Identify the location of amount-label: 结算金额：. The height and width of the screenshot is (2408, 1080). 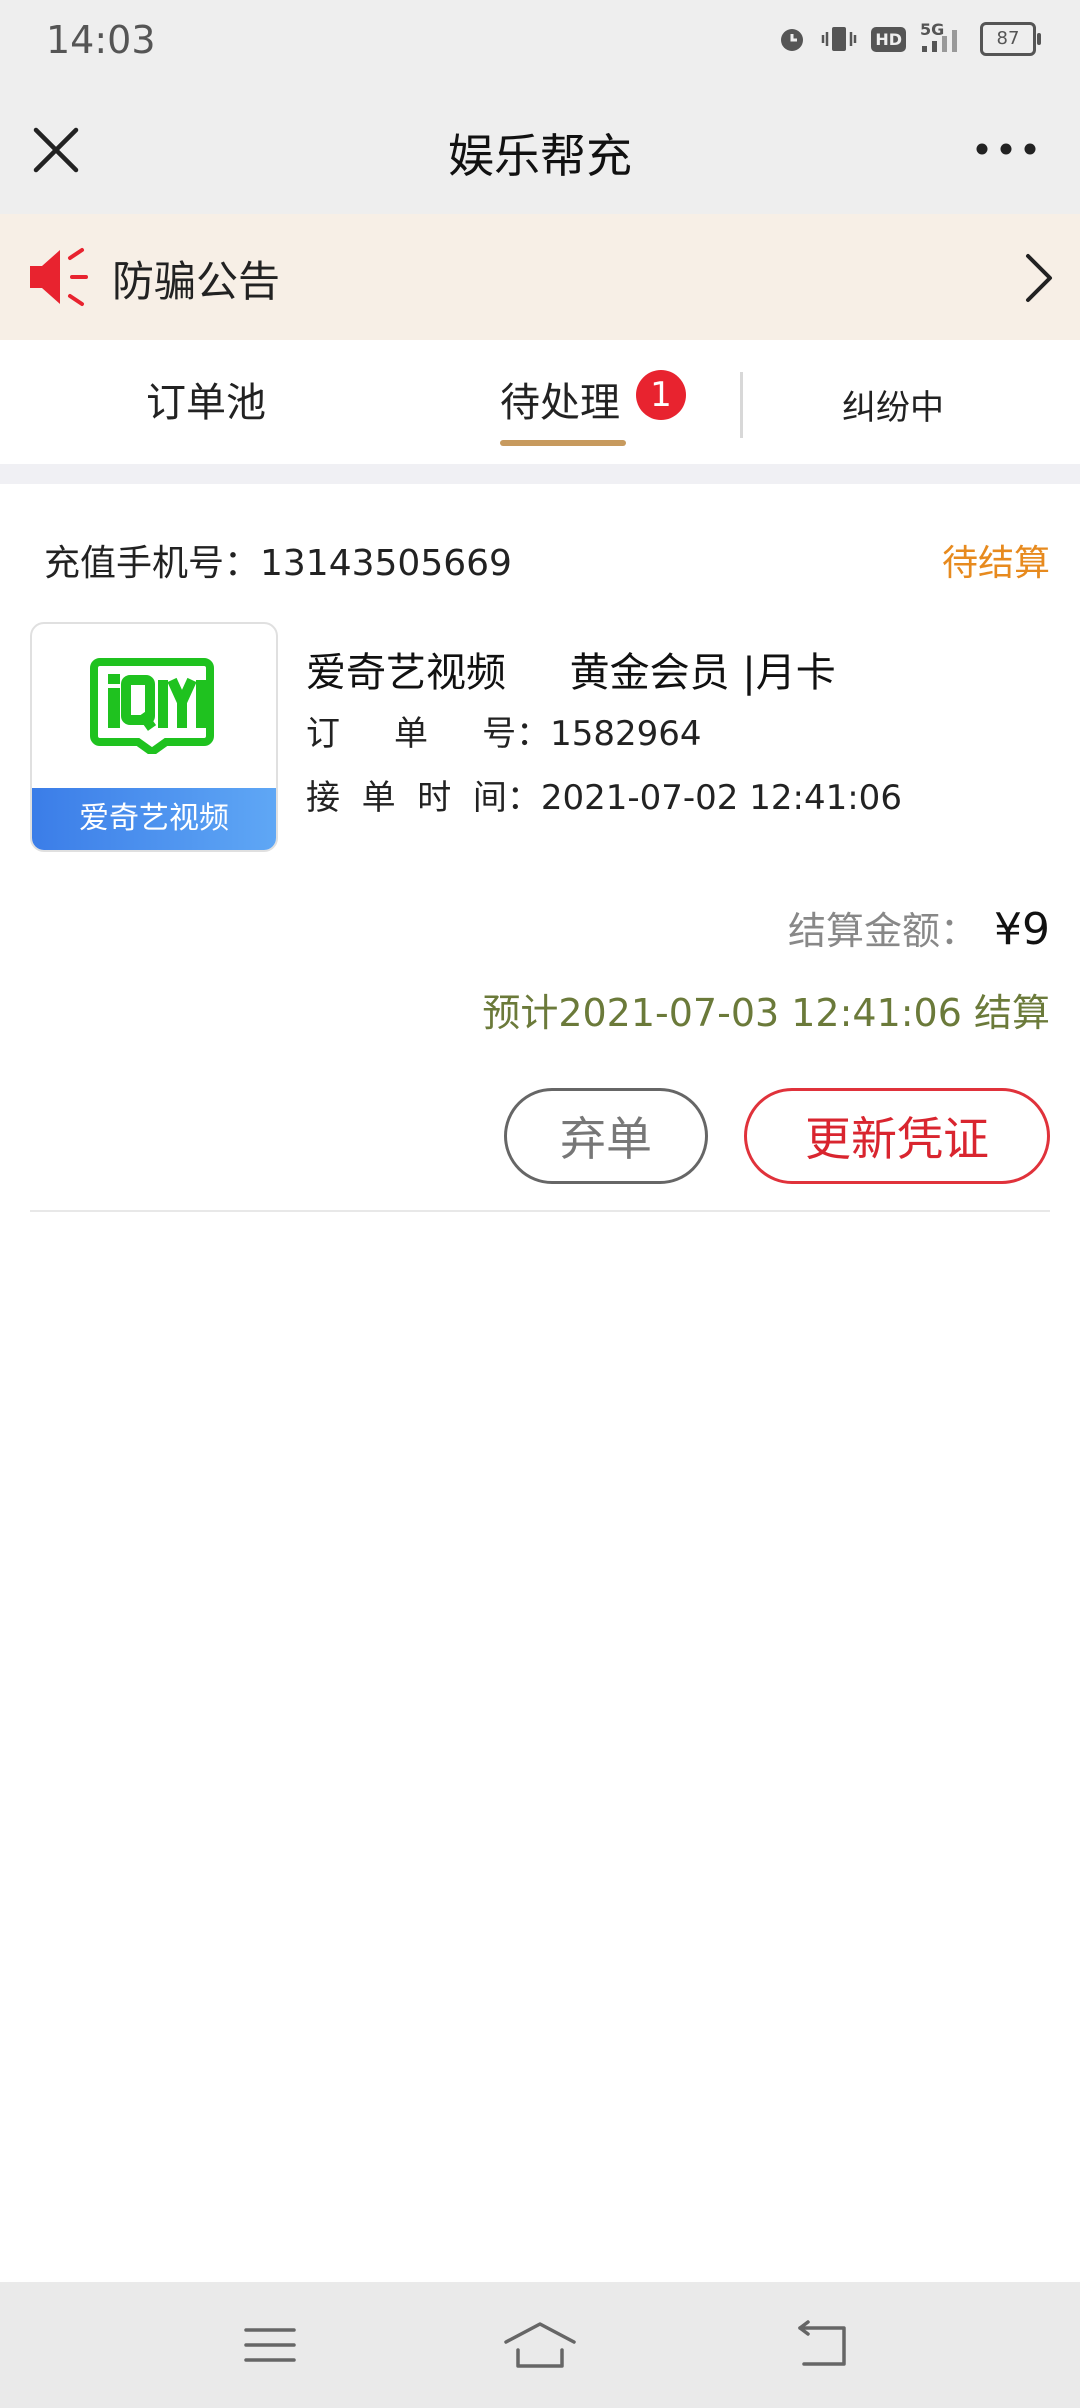
(882, 931).